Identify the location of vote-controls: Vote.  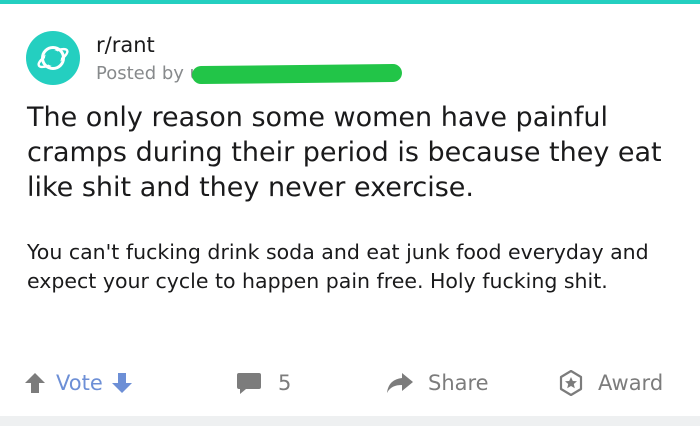
(78, 383).